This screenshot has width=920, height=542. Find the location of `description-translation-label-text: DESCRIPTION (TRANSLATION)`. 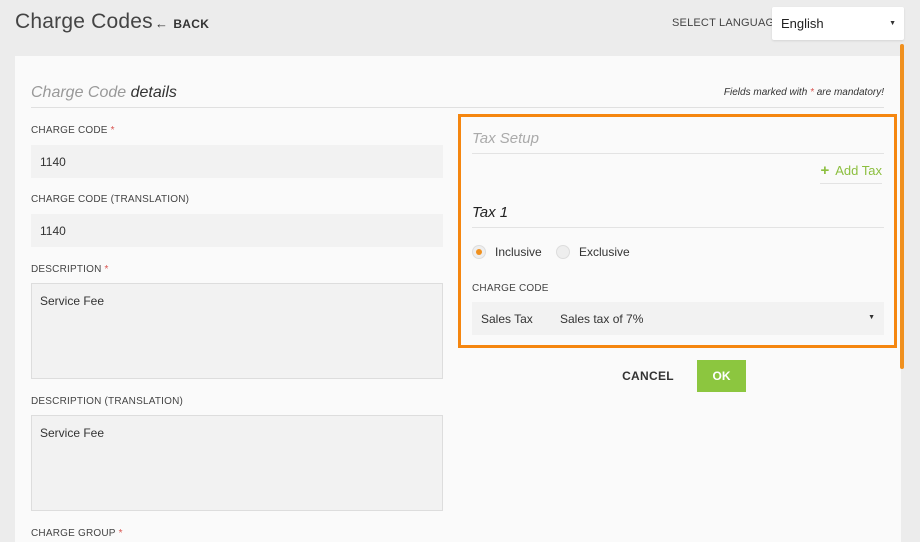

description-translation-label-text: DESCRIPTION (TRANSLATION) is located at coordinates (107, 401).